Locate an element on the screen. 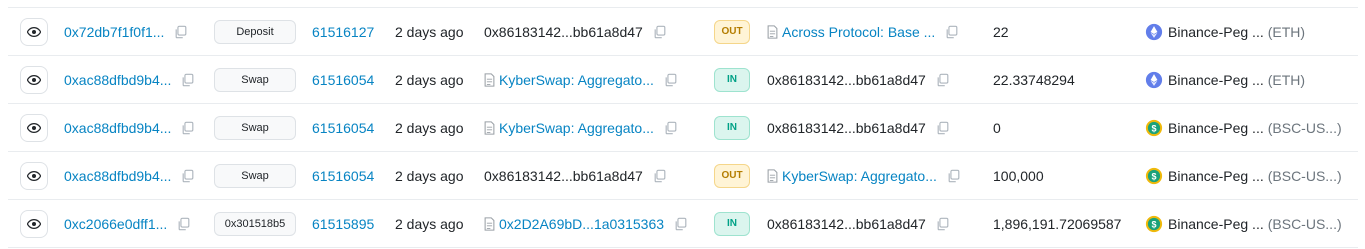 Image resolution: width=1365 pixels, height=249 pixels. method-cell: Swap is located at coordinates (255, 175).